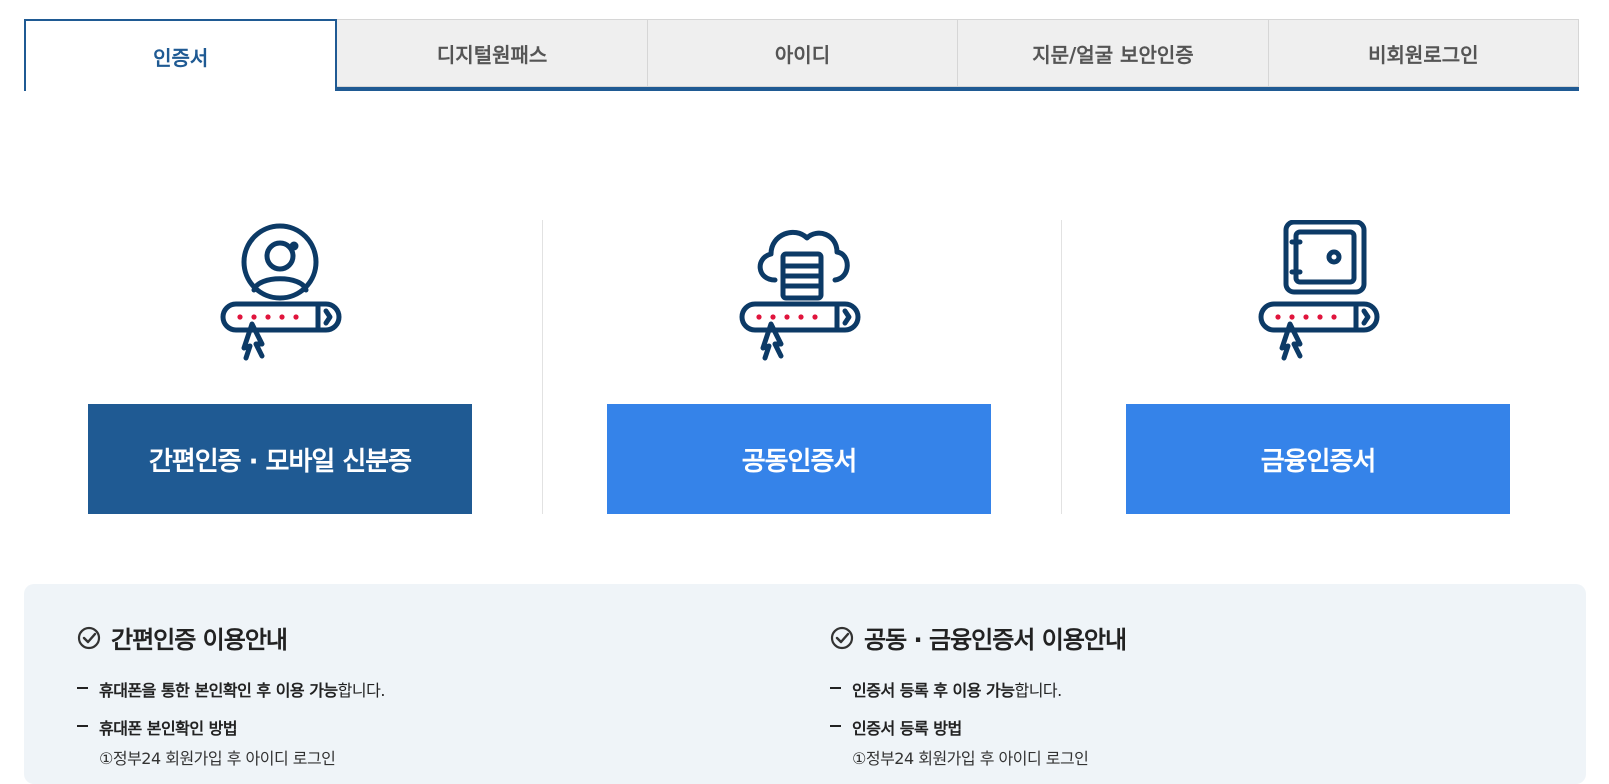 The image size is (1609, 784). I want to click on auth-option-joint: 공동인증서, so click(802, 367).